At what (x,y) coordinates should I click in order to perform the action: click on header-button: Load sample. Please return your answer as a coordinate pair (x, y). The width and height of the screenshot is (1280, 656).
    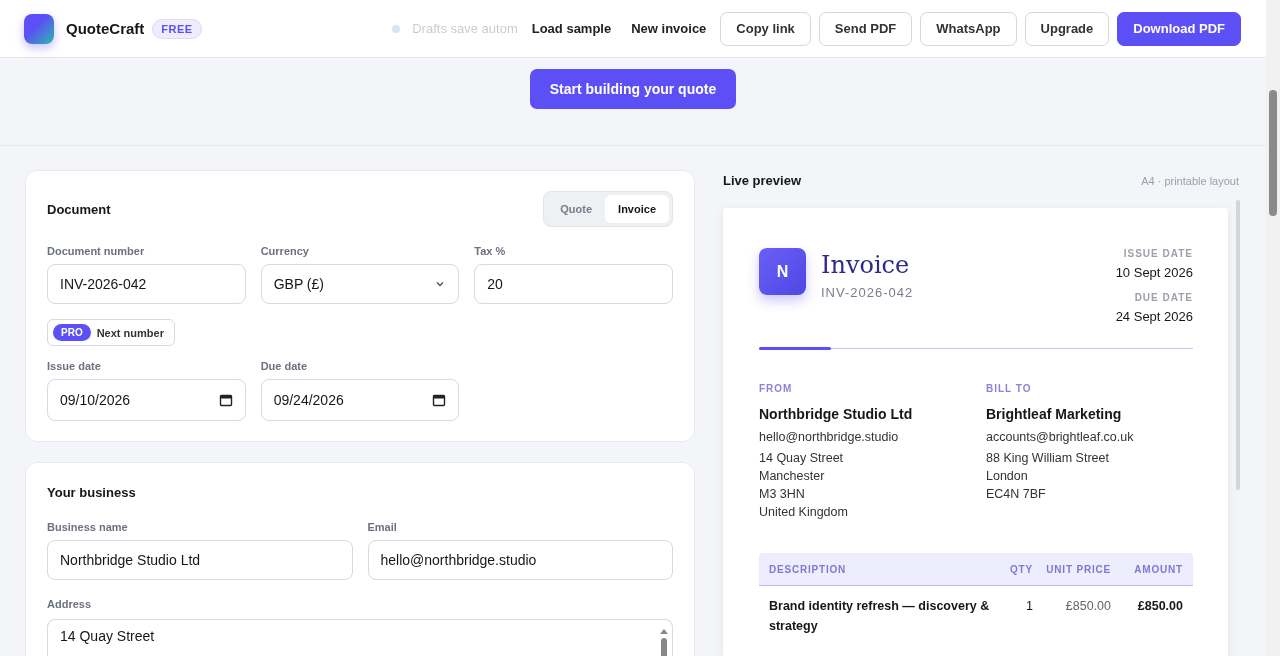
    Looking at the image, I should click on (571, 28).